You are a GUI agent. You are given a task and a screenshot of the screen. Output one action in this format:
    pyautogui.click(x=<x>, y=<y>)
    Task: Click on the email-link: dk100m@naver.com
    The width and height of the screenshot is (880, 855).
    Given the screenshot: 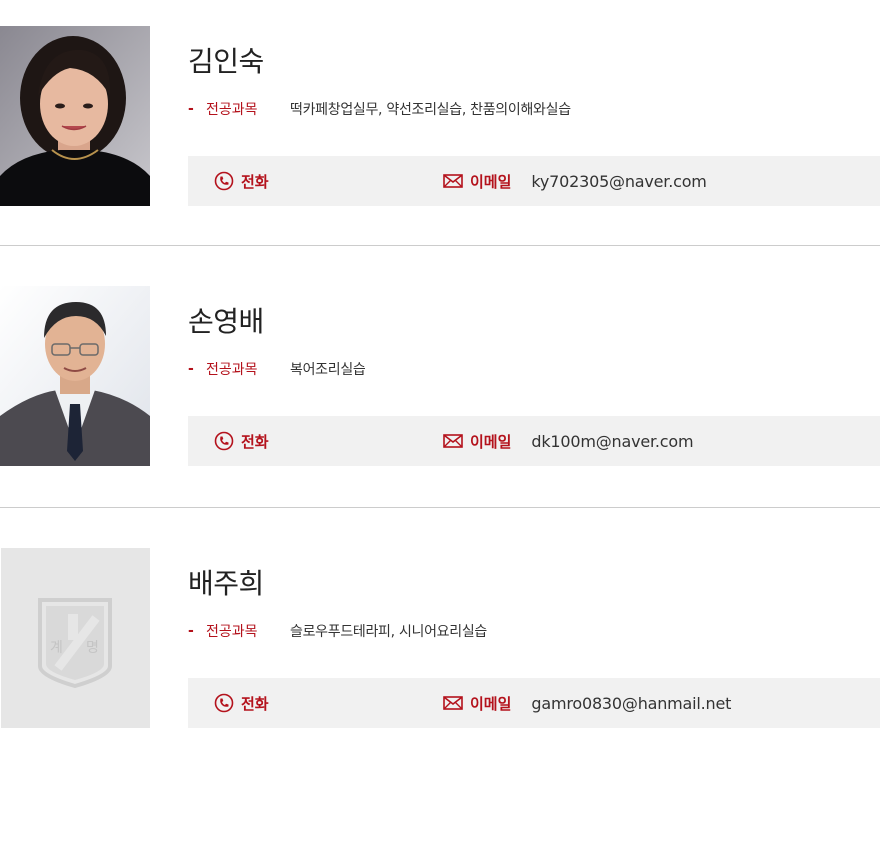 What is the action you would take?
    pyautogui.click(x=612, y=441)
    